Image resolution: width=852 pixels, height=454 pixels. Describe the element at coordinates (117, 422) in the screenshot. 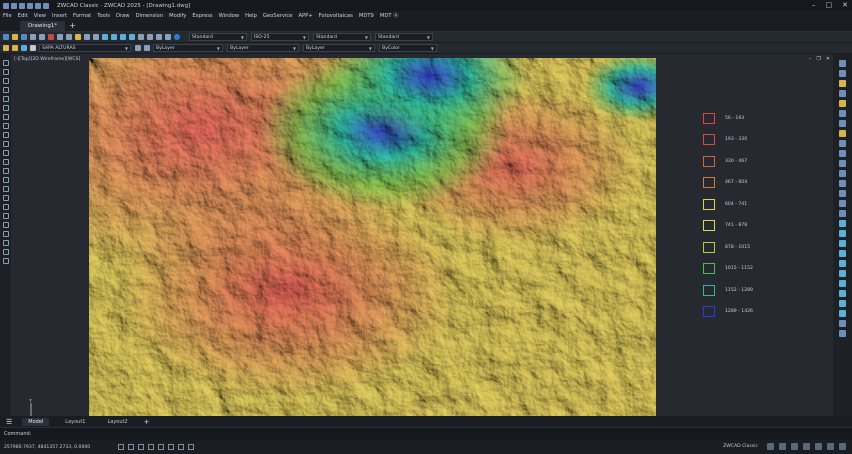

I see `tab-layout2: Layout2` at that location.